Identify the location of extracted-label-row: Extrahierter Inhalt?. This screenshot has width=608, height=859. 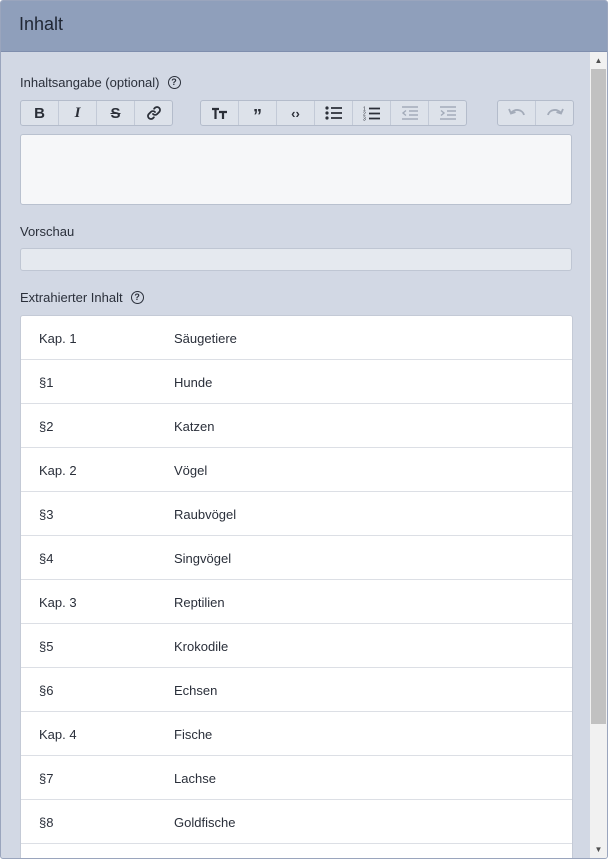
(82, 297).